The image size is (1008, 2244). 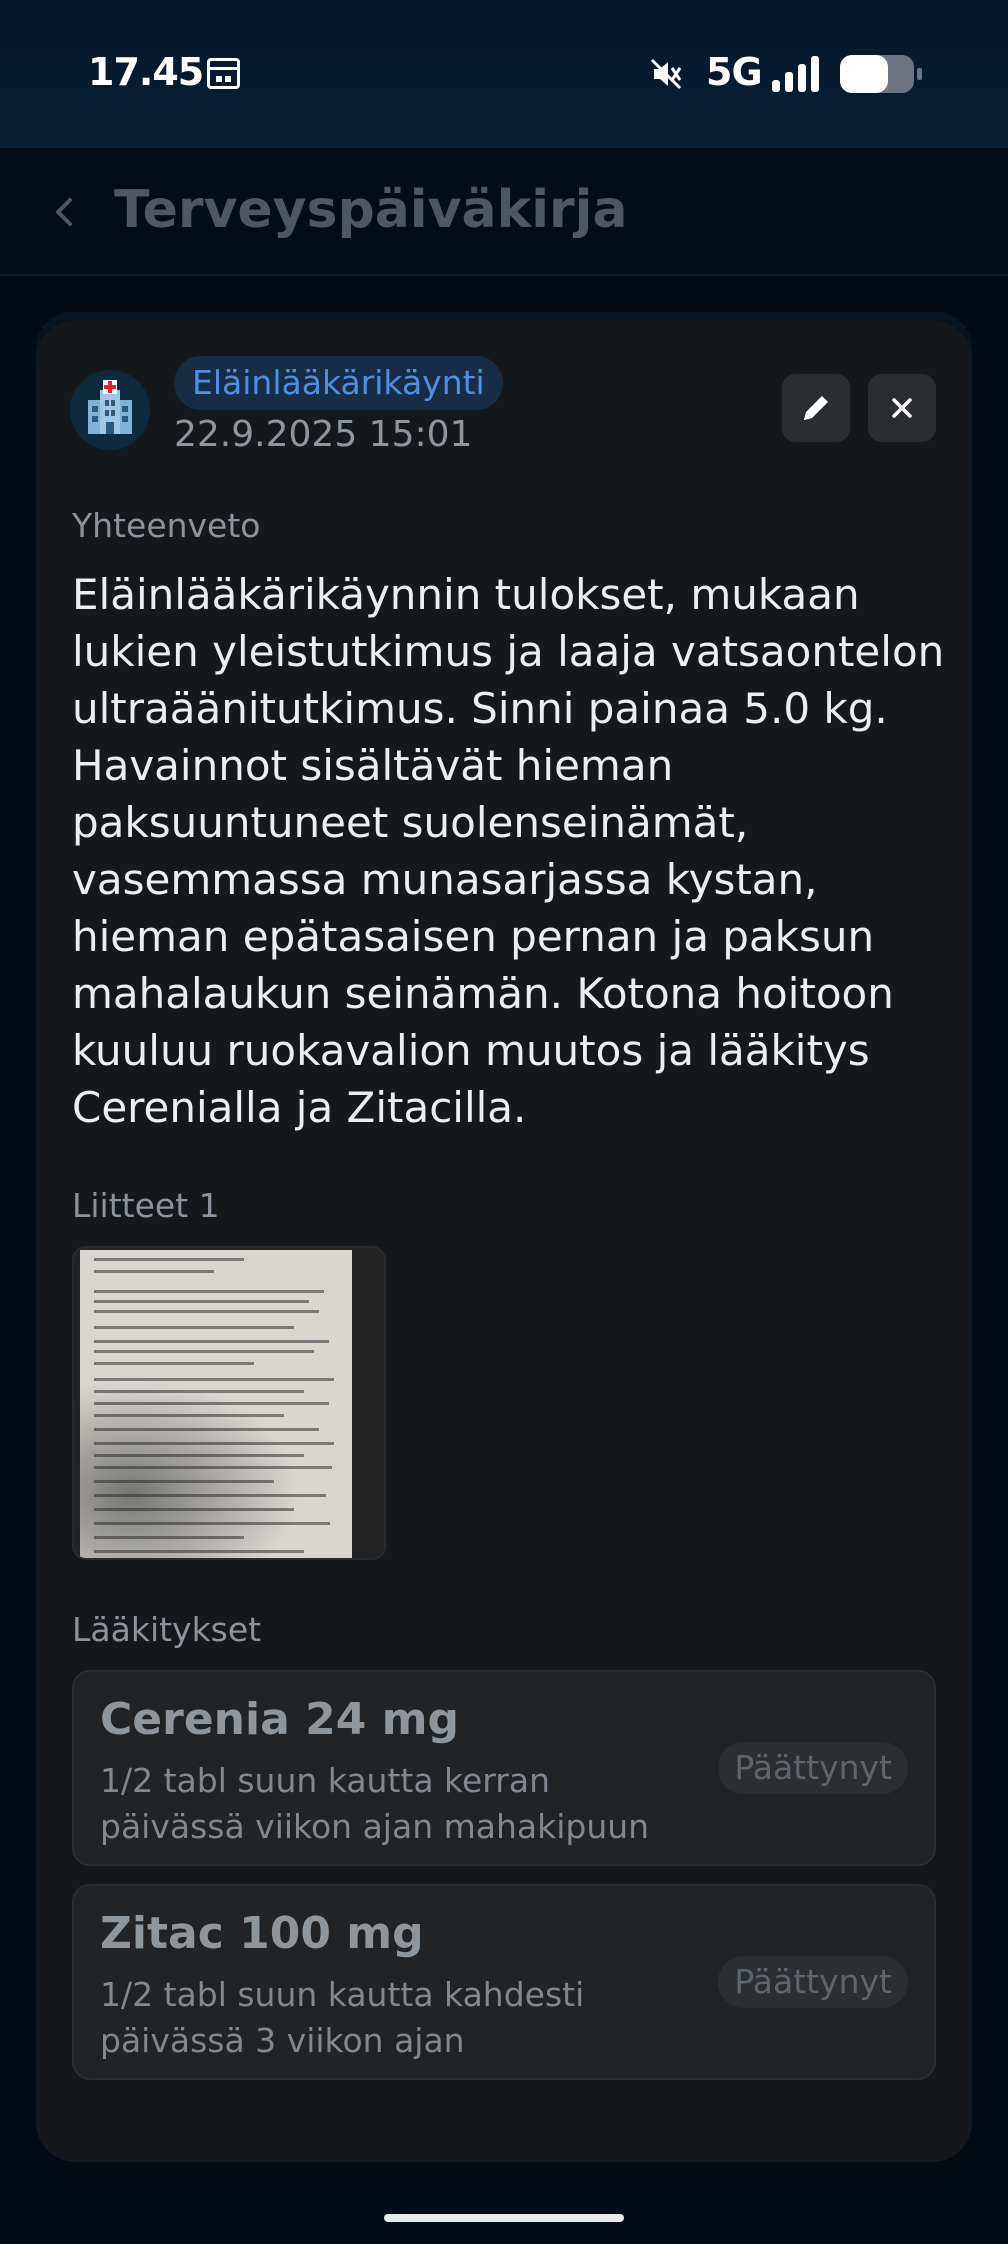 What do you see at coordinates (223, 73) in the screenshot?
I see `calendar-icon` at bounding box center [223, 73].